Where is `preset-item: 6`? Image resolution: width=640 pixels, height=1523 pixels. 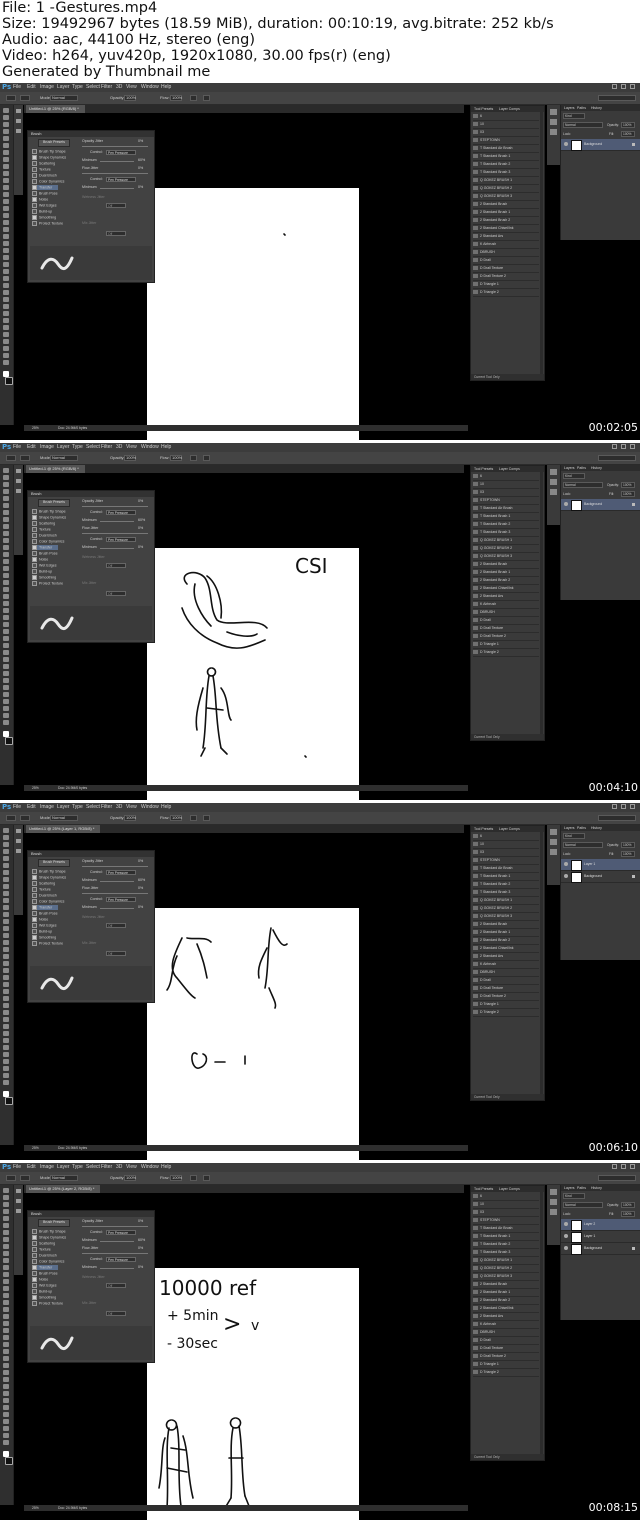
preset-item: 6 is located at coordinates (506, 117).